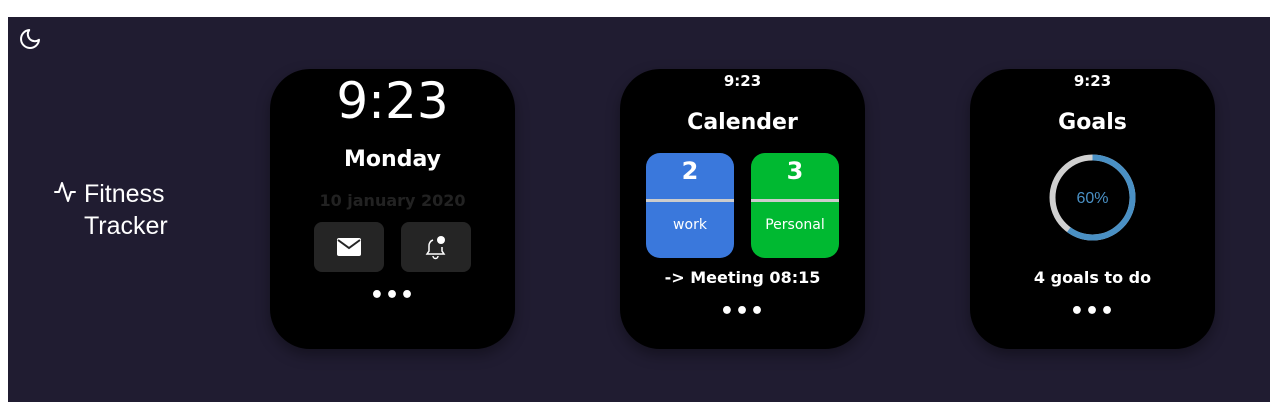  What do you see at coordinates (65, 192) in the screenshot?
I see `activity-icon` at bounding box center [65, 192].